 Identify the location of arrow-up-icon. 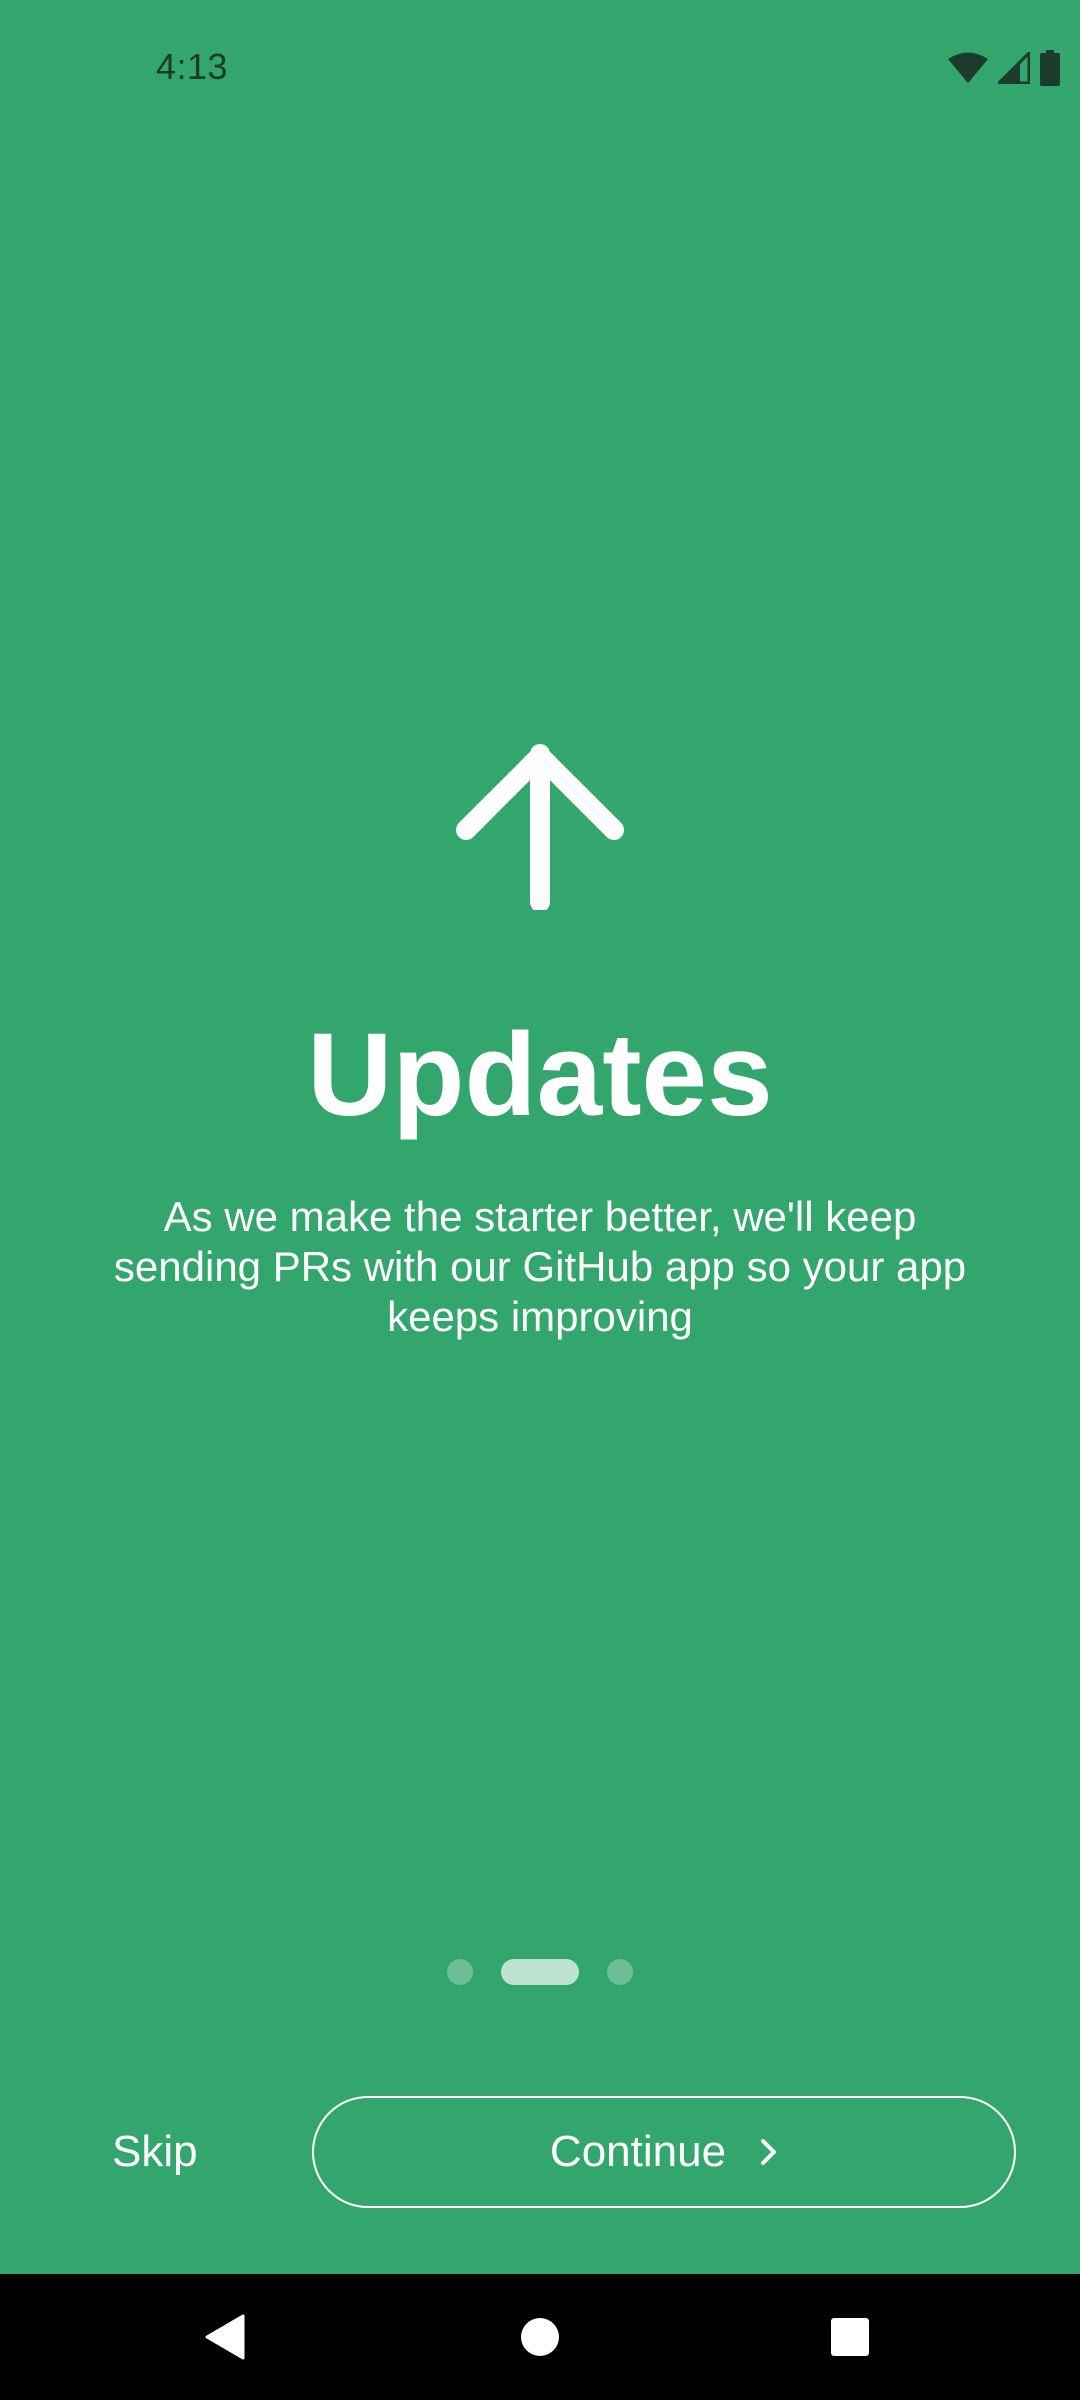
(540, 827).